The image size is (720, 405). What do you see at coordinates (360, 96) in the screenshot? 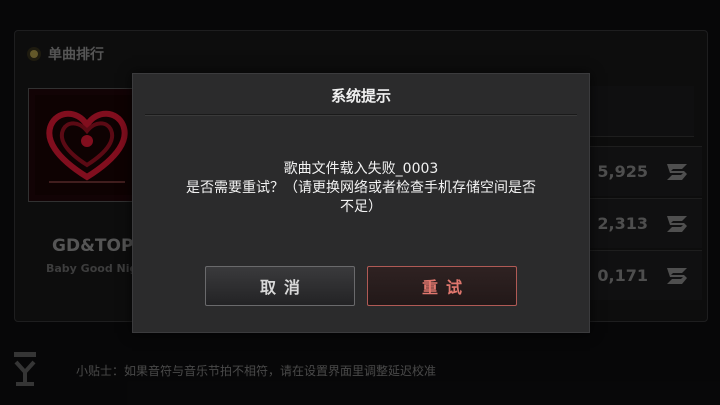
I see `dialog-title: 系统提示` at bounding box center [360, 96].